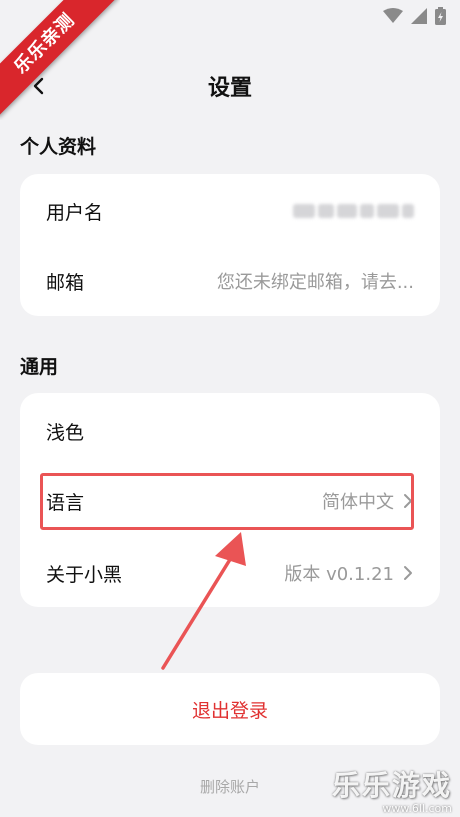 This screenshot has height=817, width=460. Describe the element at coordinates (65, 502) in the screenshot. I see `language-label: 语言` at that location.